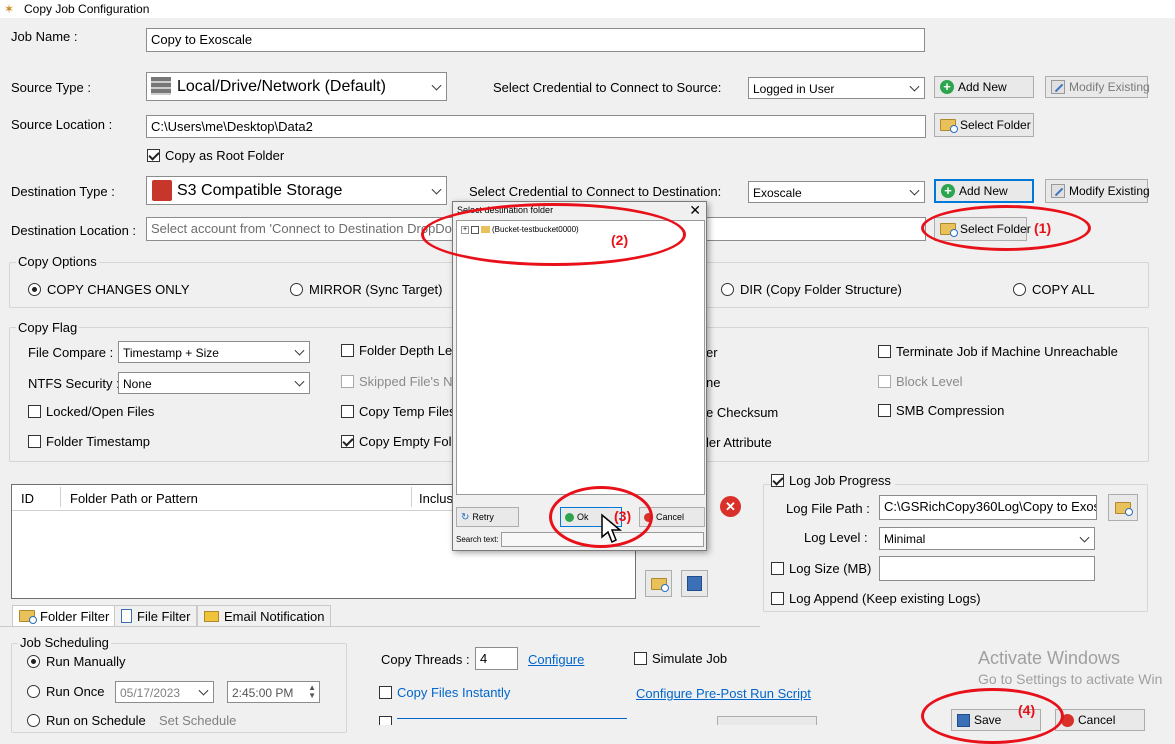 The image size is (1175, 744). I want to click on copy-temp-label: Copy Temp Files, so click(407, 411).